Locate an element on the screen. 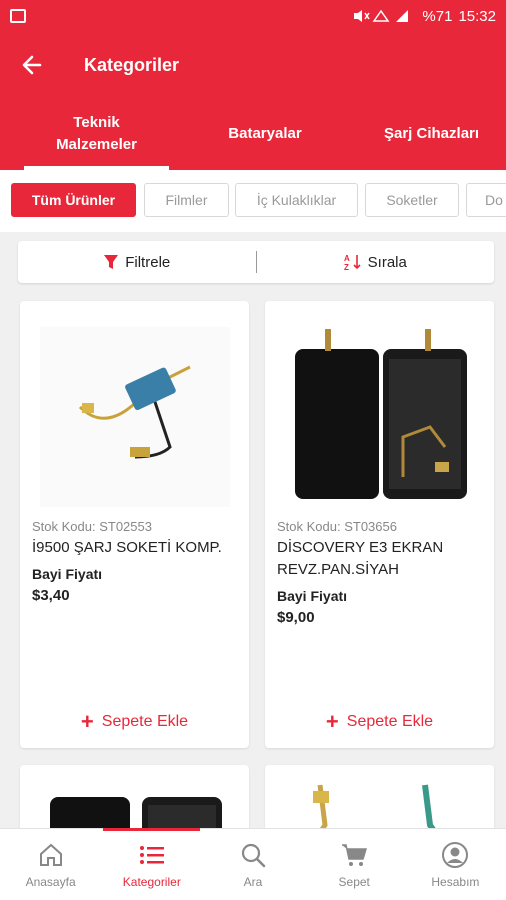  filter-label: Filtrele is located at coordinates (148, 262).